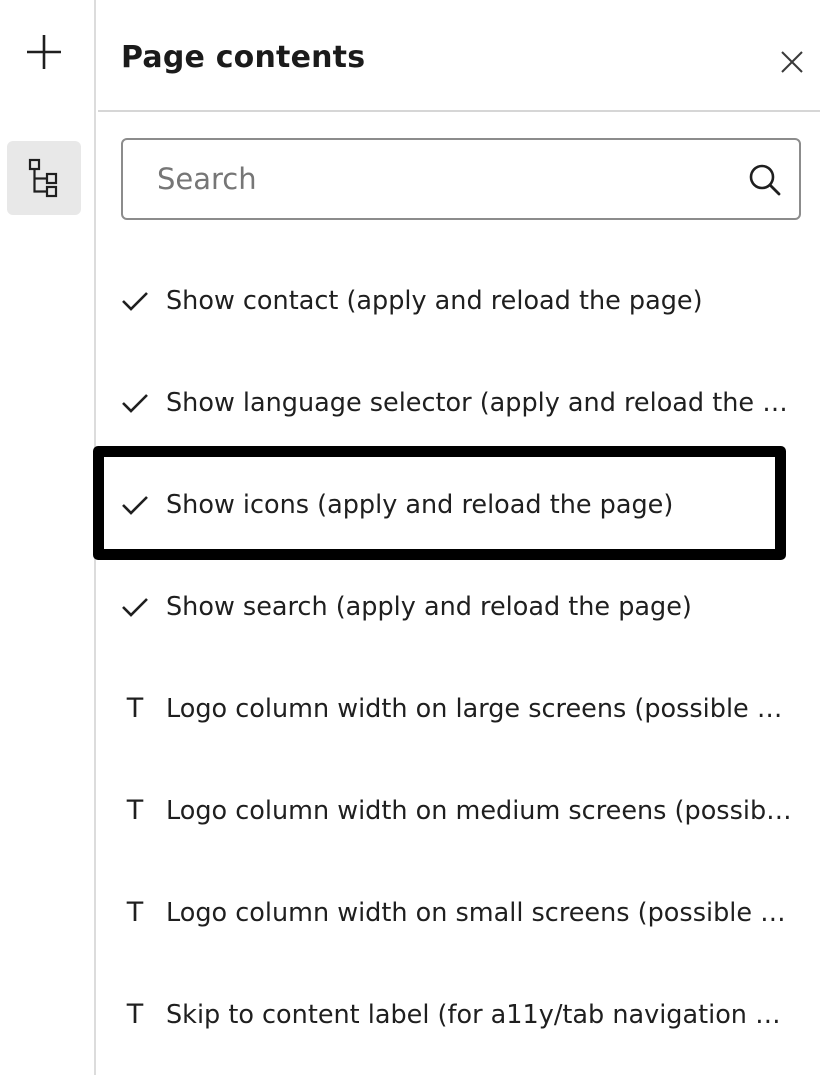 Image resolution: width=820 pixels, height=1075 pixels. What do you see at coordinates (48, 537) in the screenshot?
I see `left-rail` at bounding box center [48, 537].